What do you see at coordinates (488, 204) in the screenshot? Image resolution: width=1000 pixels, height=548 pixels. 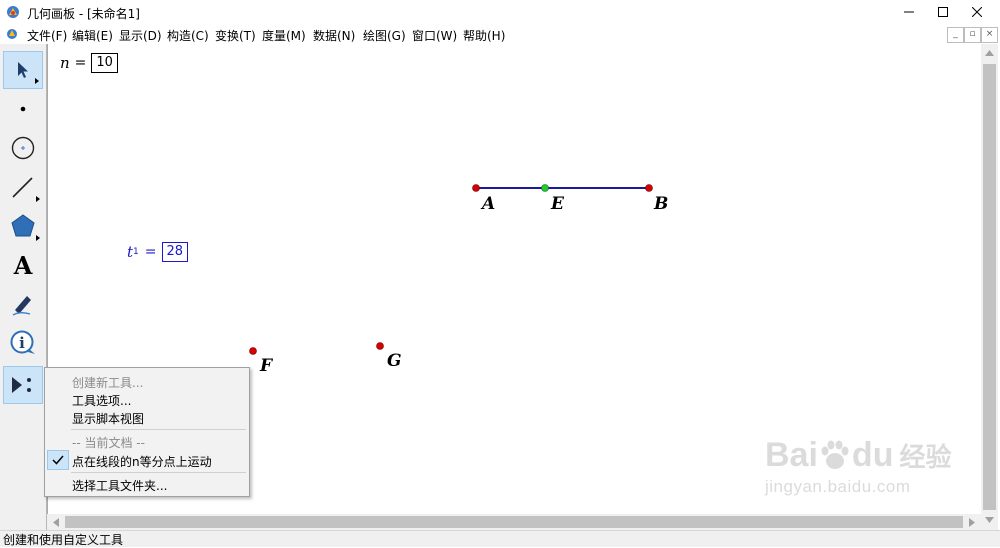 I see `label-a: A` at bounding box center [488, 204].